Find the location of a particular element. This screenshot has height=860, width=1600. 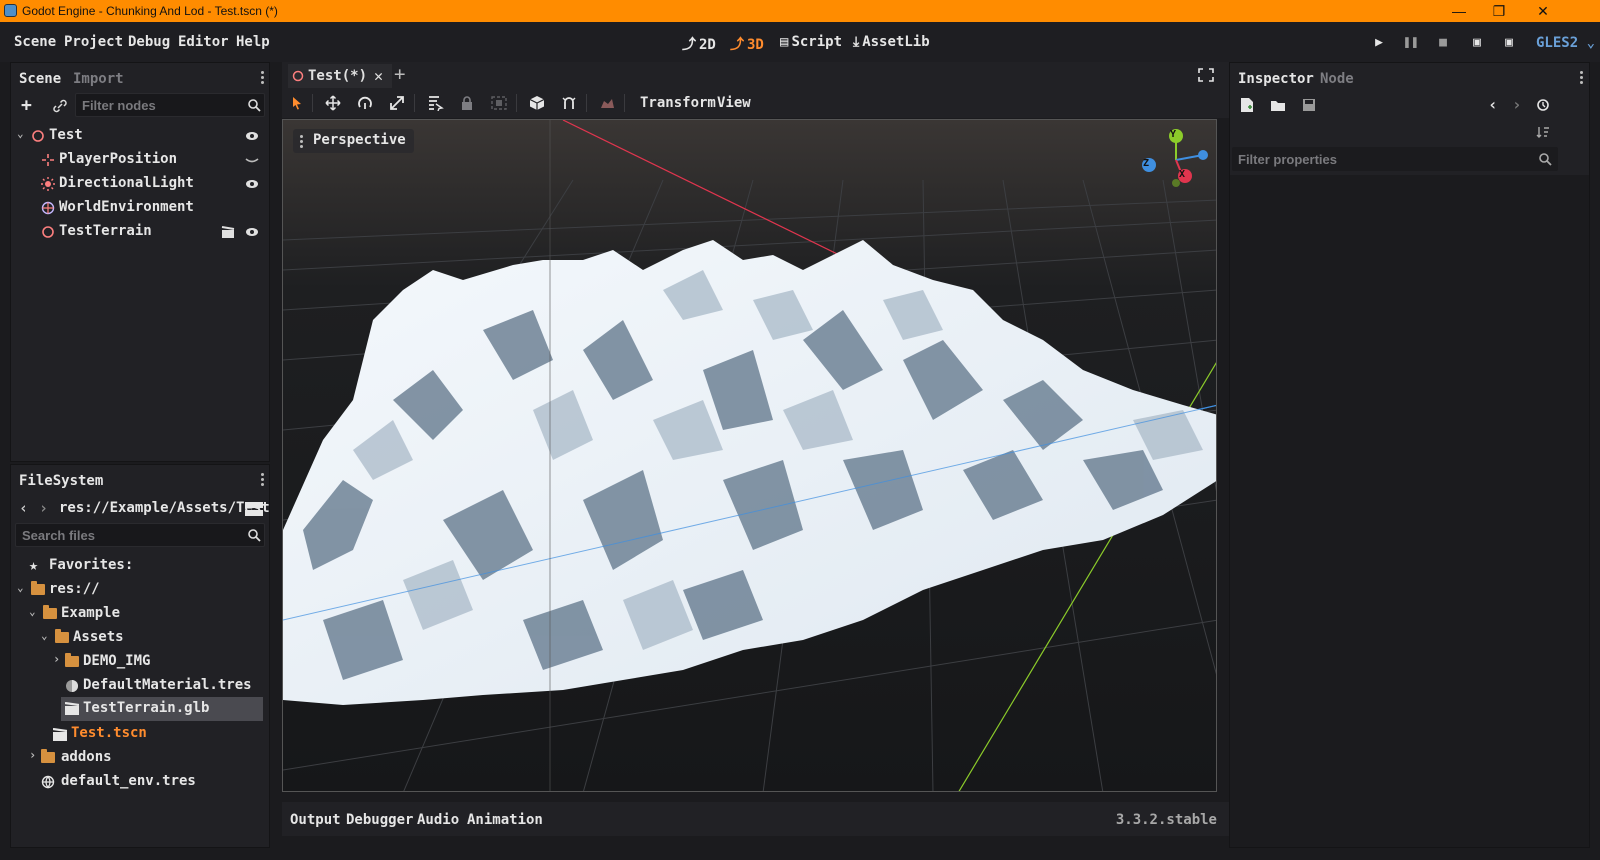

tab-node: Node is located at coordinates (1337, 79).